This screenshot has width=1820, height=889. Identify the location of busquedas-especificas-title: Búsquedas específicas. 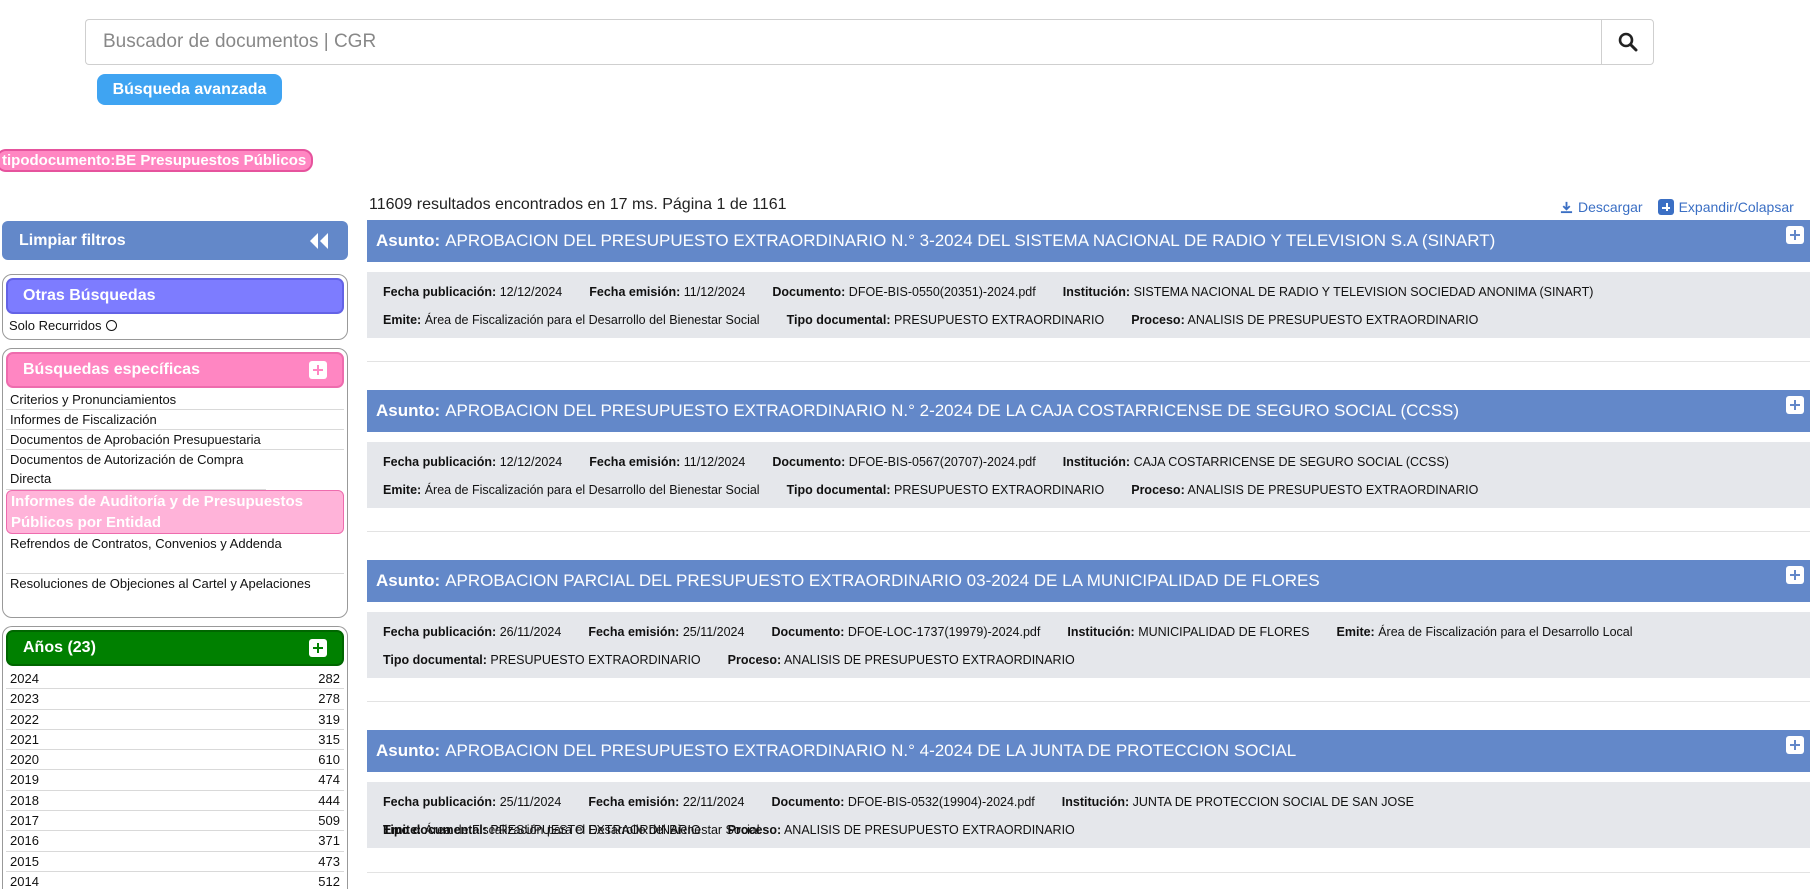
(111, 369).